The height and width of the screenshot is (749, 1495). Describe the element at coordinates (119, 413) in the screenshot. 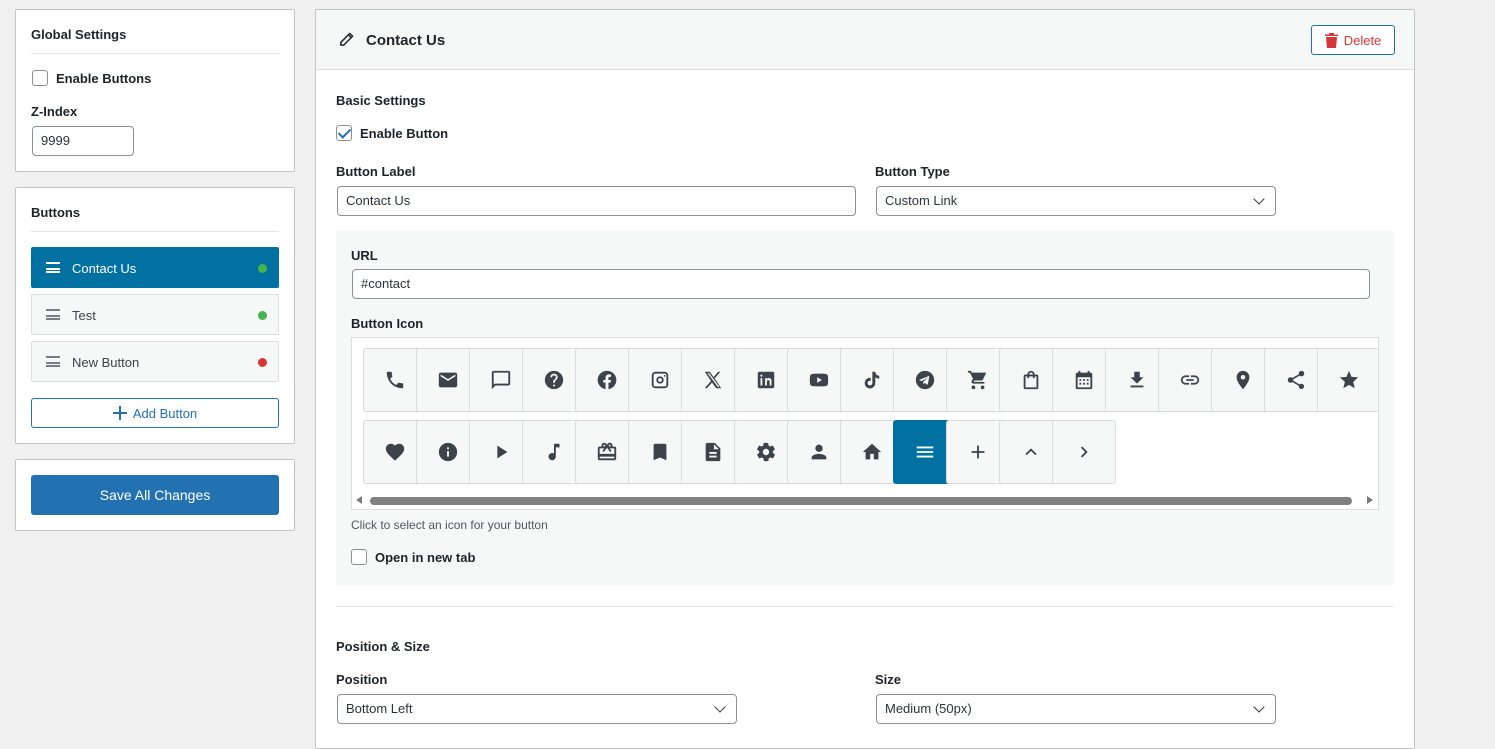

I see `plus-icon` at that location.